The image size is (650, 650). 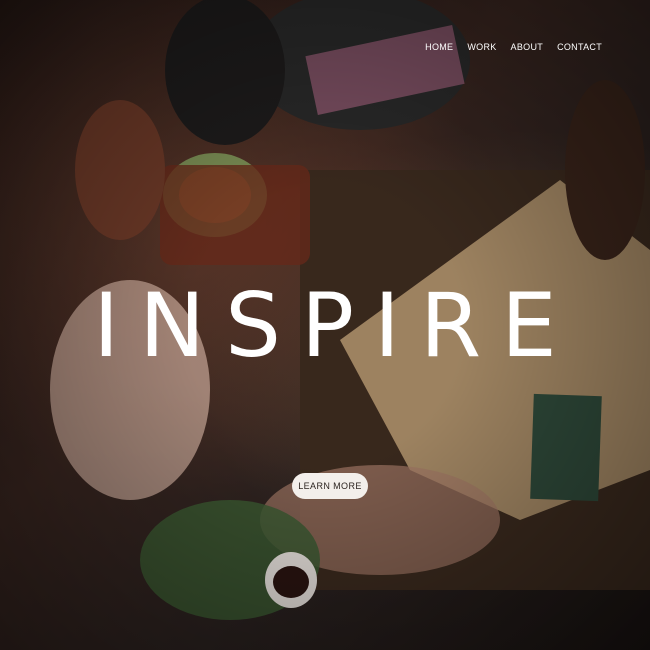 What do you see at coordinates (335, 325) in the screenshot?
I see `hero-title: INSPIRE` at bounding box center [335, 325].